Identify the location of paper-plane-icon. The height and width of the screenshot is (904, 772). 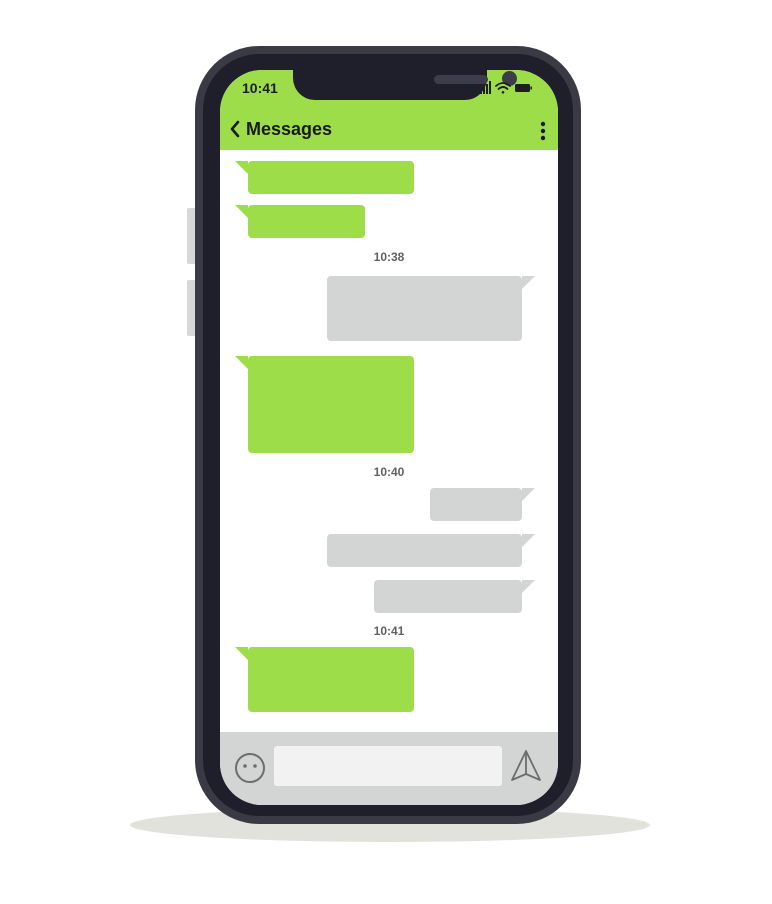
(526, 766).